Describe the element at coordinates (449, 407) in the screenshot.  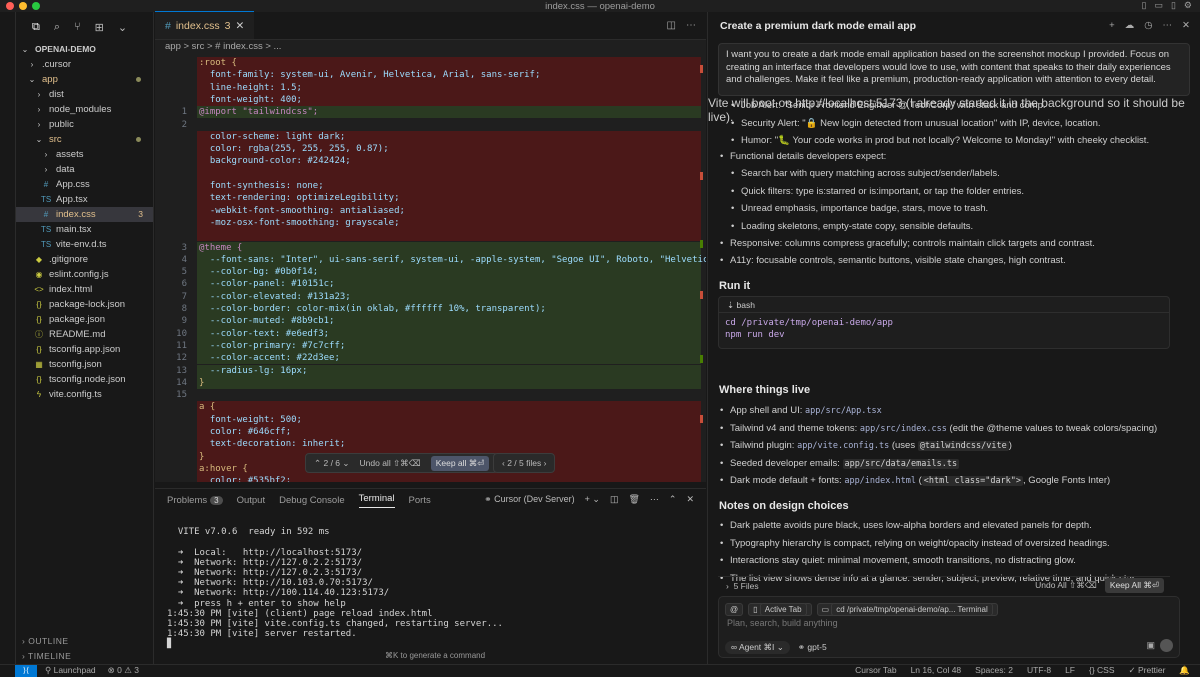
I see `deleted-line: a {` at that location.